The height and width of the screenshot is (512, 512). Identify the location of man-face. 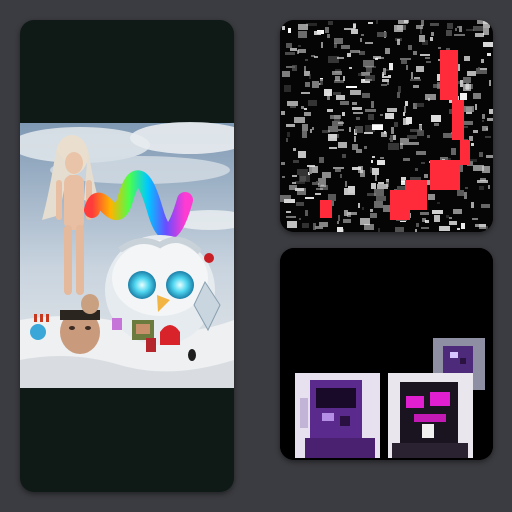
(80, 332).